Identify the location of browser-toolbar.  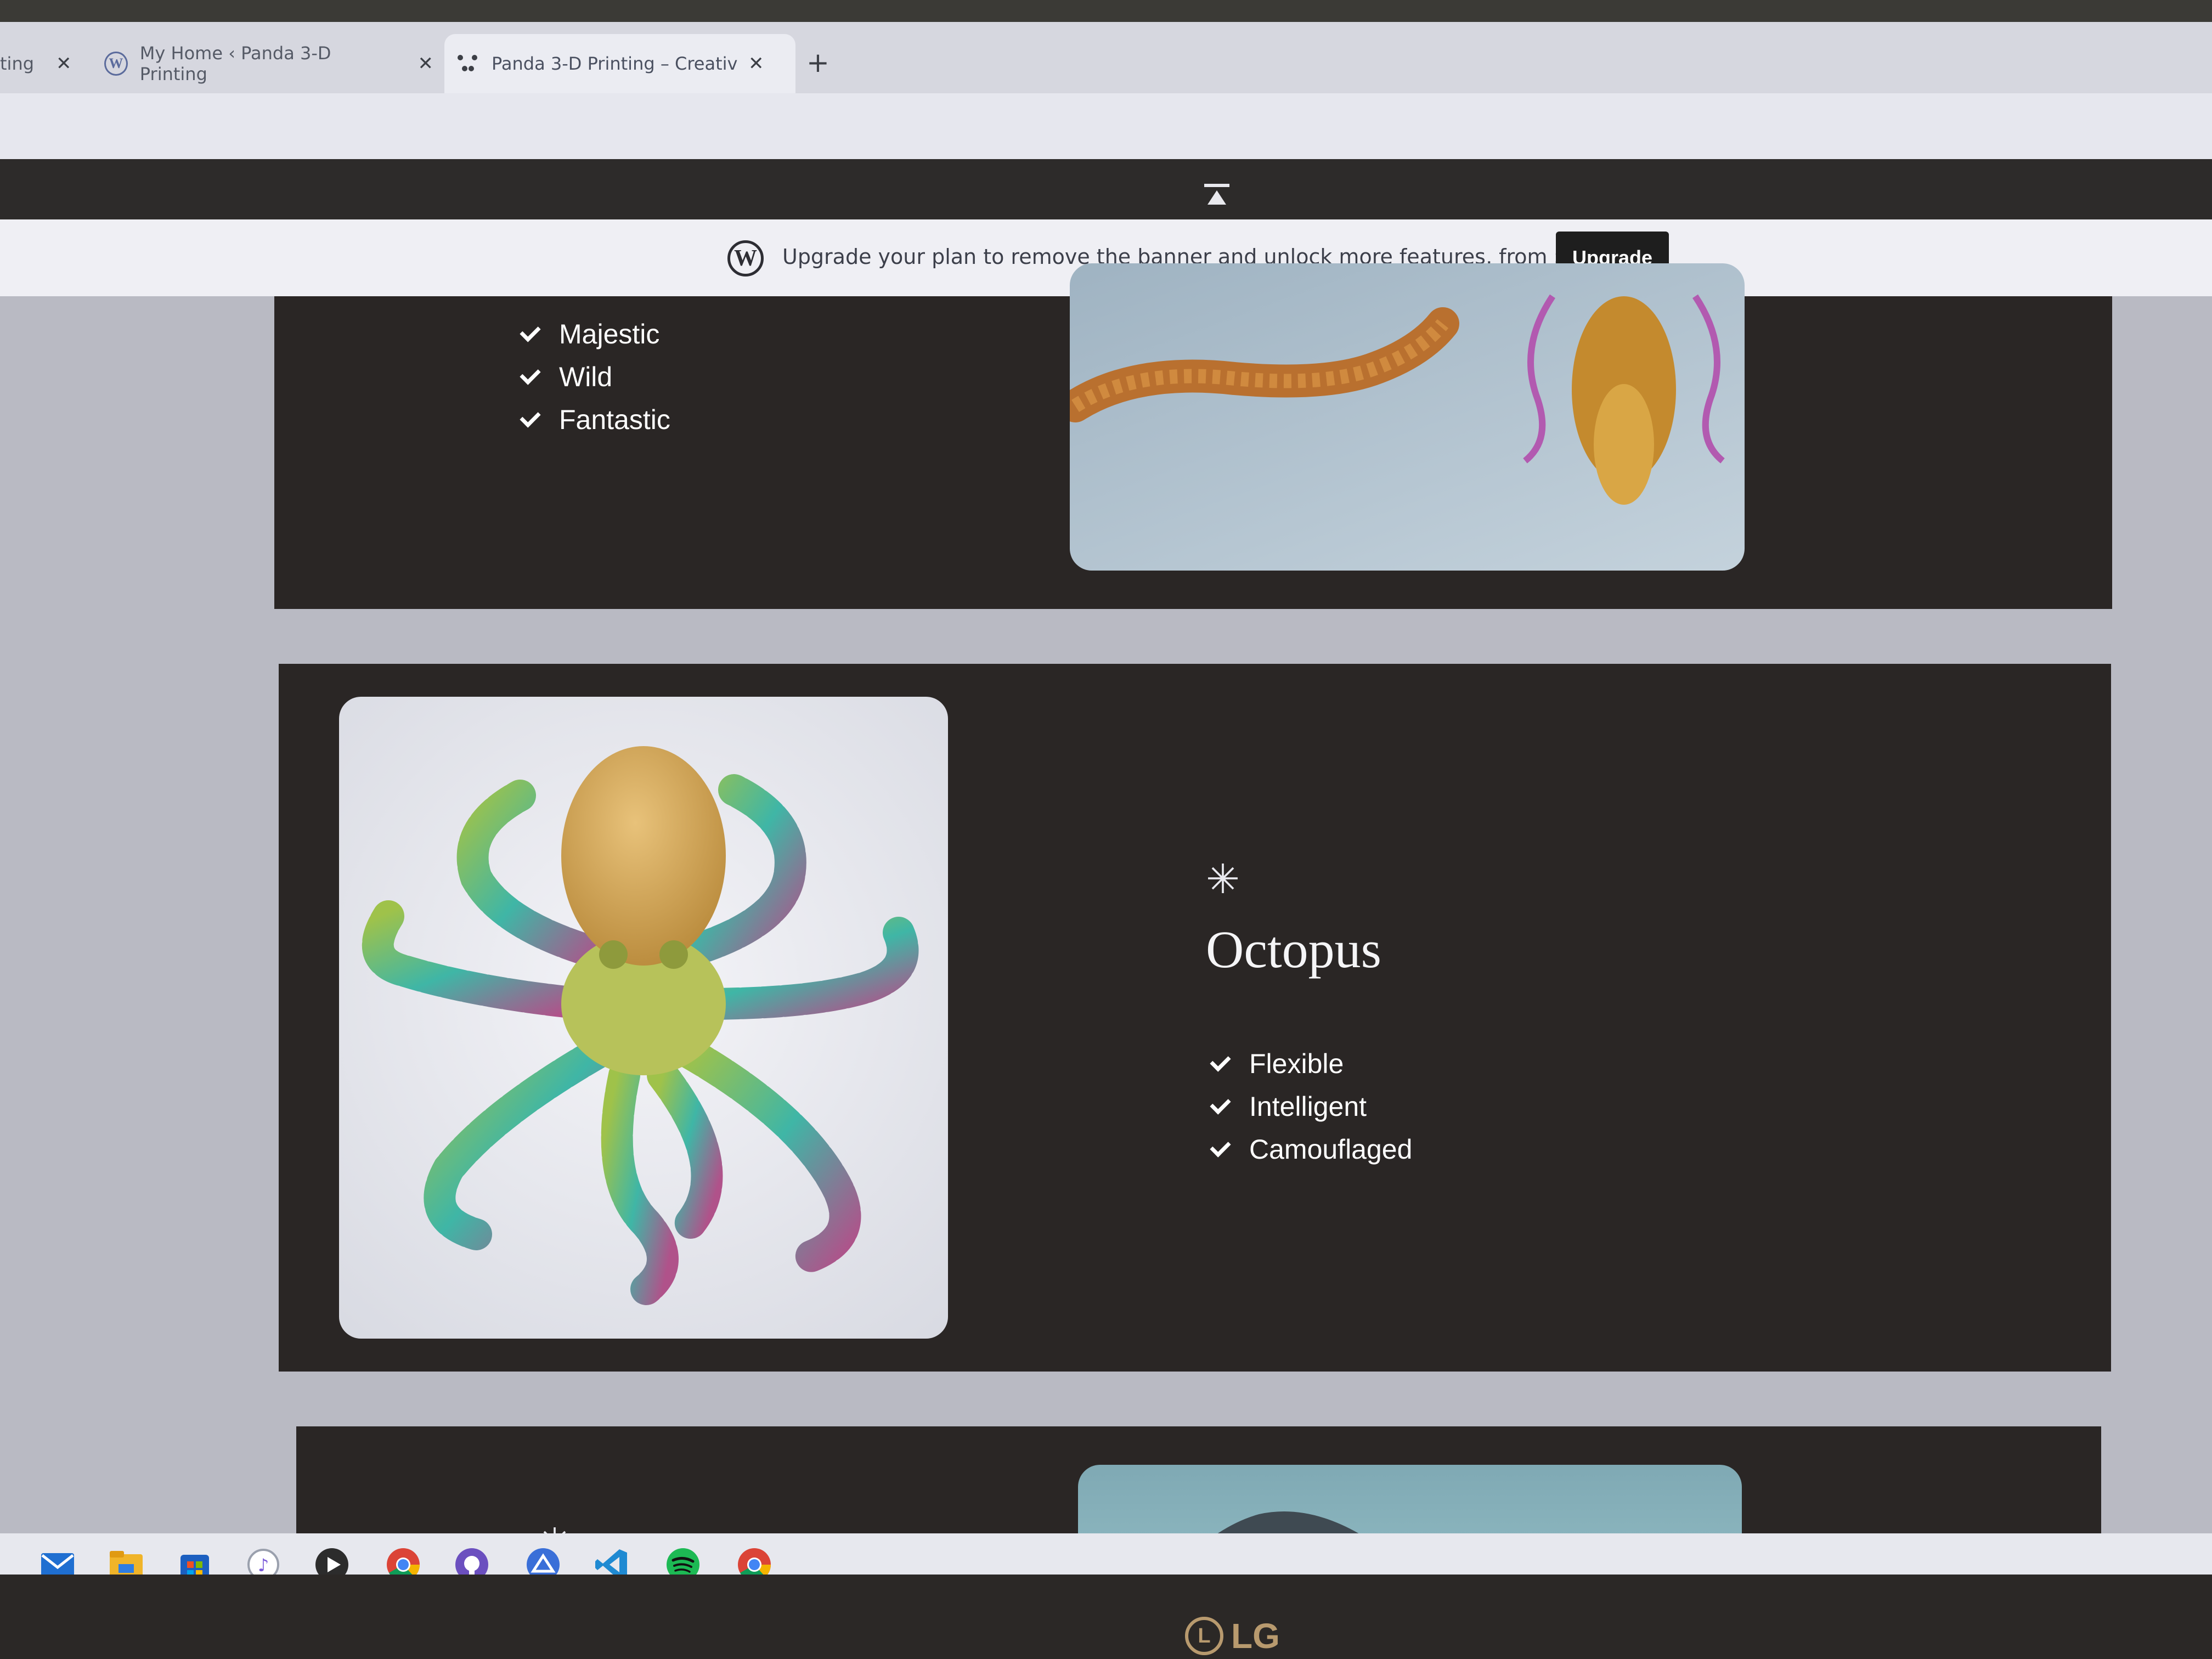
(1106, 126).